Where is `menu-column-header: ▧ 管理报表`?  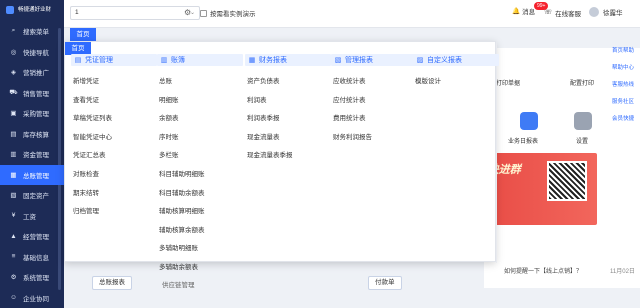 menu-column-header: ▧ 管理报表 is located at coordinates (374, 60).